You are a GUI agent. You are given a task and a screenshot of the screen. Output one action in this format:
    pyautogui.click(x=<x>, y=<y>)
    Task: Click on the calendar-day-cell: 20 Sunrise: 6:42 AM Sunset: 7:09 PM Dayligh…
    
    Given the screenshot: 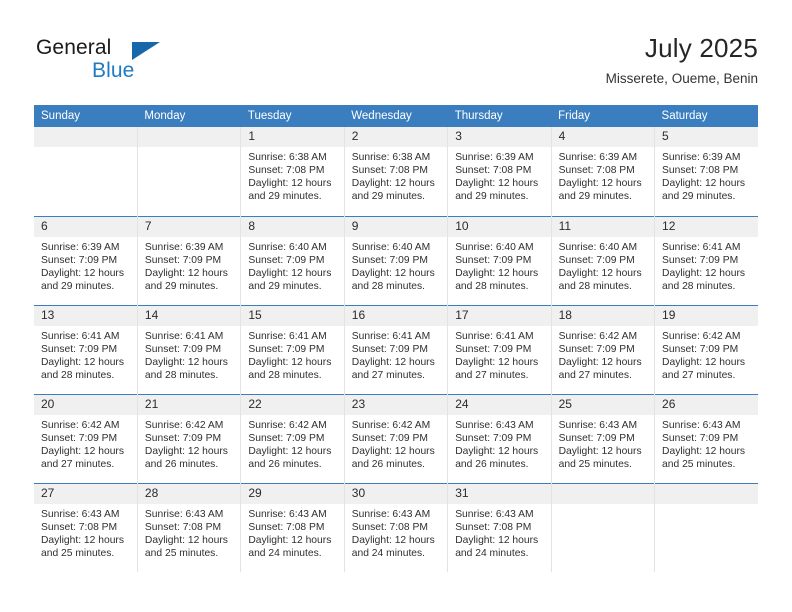 What is the action you would take?
    pyautogui.click(x=86, y=438)
    